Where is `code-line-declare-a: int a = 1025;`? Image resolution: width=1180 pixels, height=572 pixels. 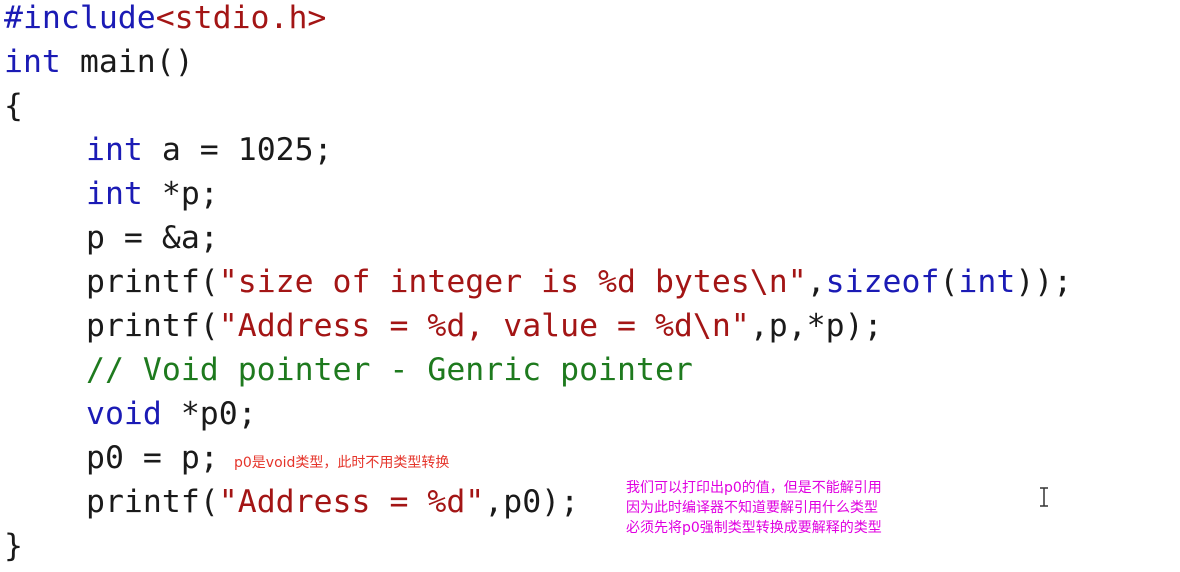 code-line-declare-a: int a = 1025; is located at coordinates (168, 150).